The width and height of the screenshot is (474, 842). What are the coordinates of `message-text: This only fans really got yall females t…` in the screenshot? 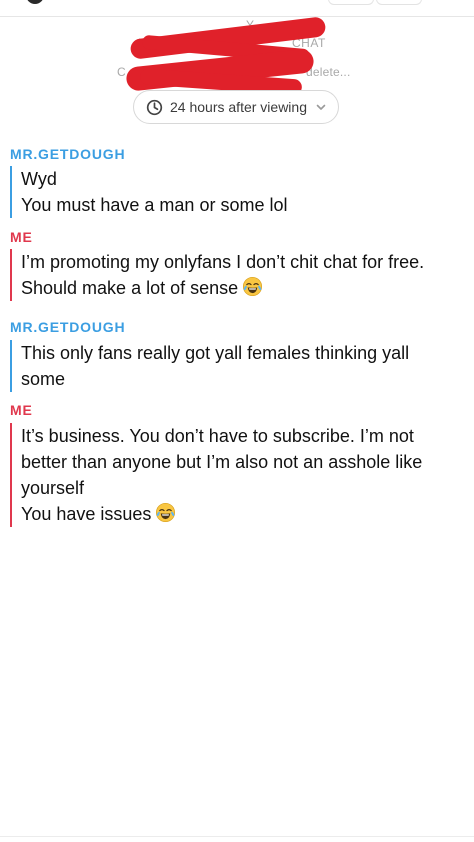 It's located at (215, 353).